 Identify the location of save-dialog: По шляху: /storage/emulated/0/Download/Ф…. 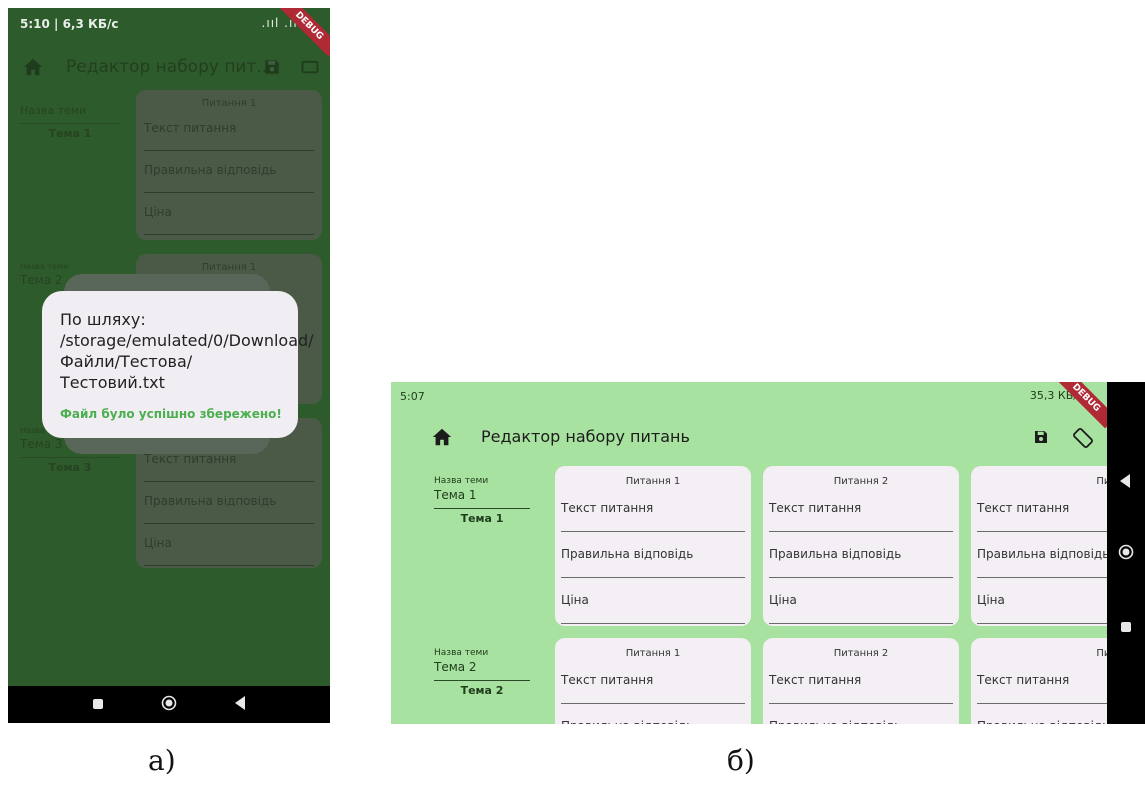
(178, 364).